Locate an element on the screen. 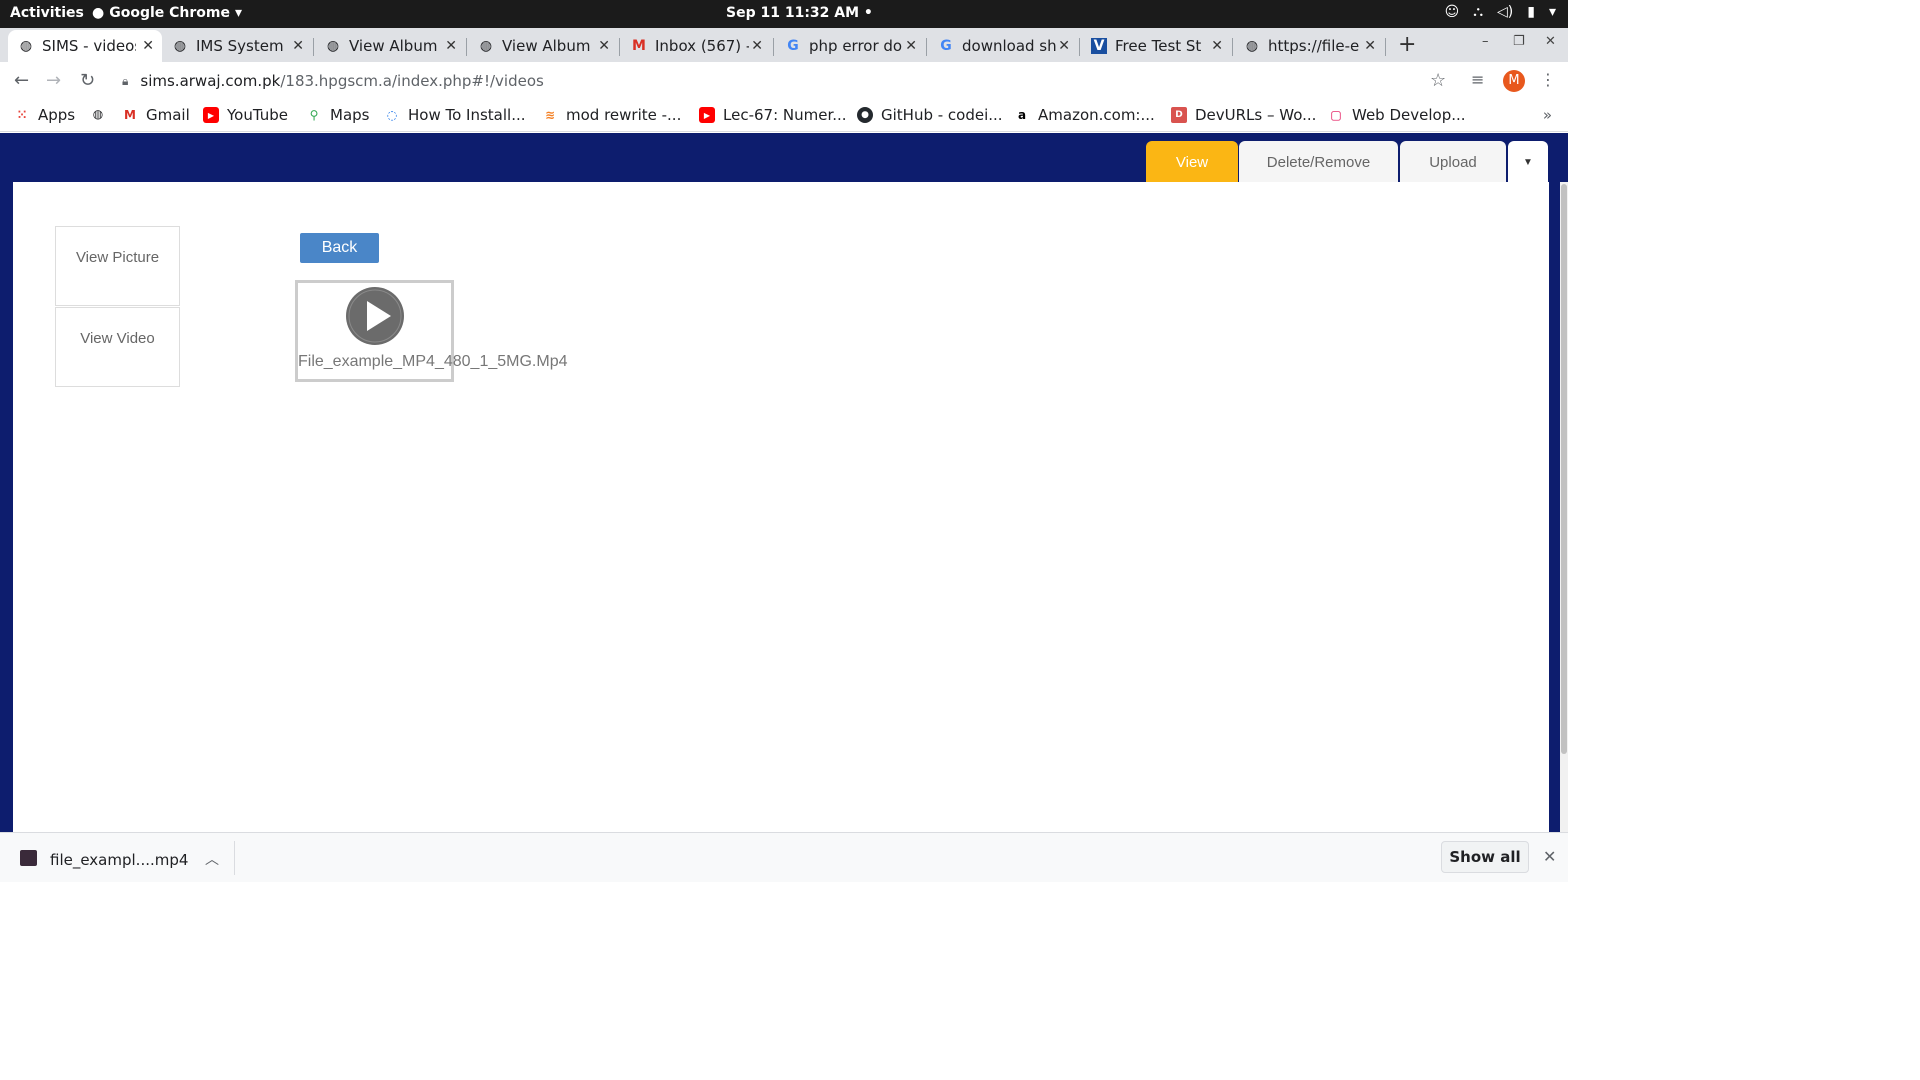 The height and width of the screenshot is (1080, 1920). v-icon: V is located at coordinates (1099, 46).